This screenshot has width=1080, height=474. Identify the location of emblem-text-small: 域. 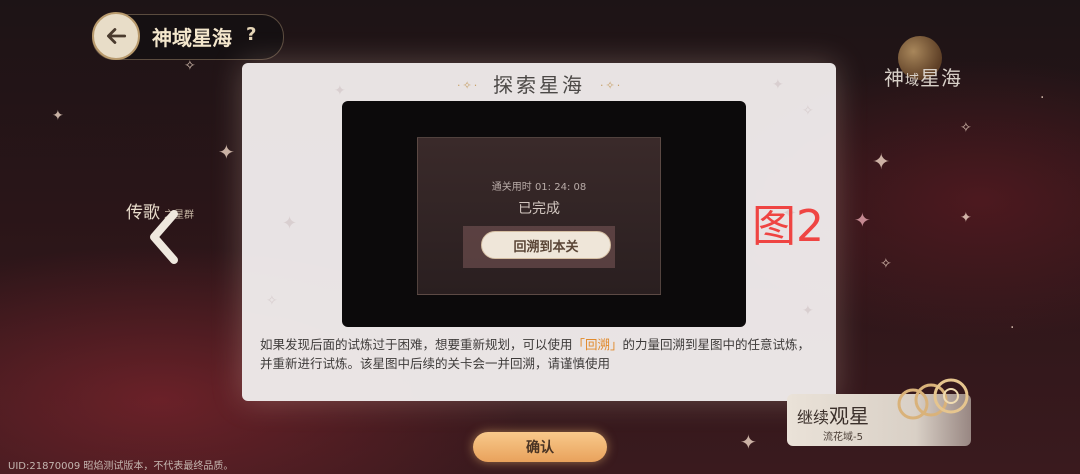
(912, 81).